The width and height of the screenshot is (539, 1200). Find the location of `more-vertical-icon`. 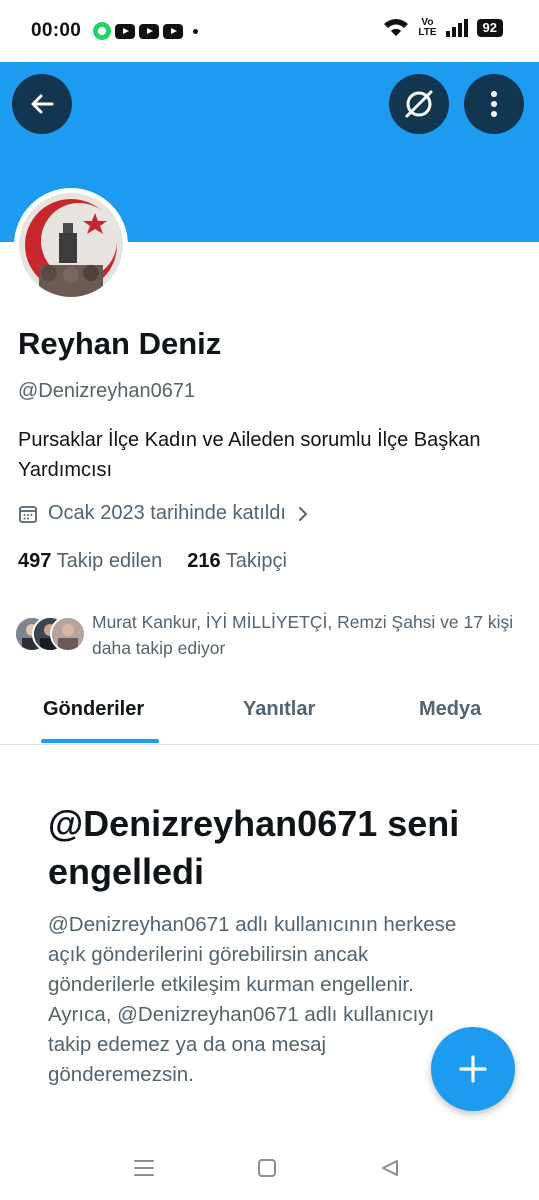

more-vertical-icon is located at coordinates (494, 104).